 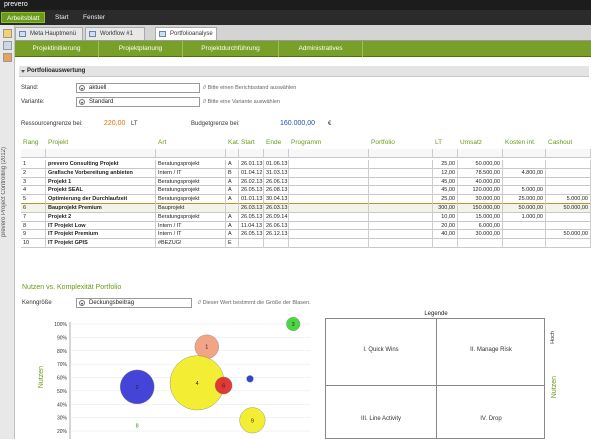 I want to click on cell-lt: 20,00, so click(x=445, y=226).